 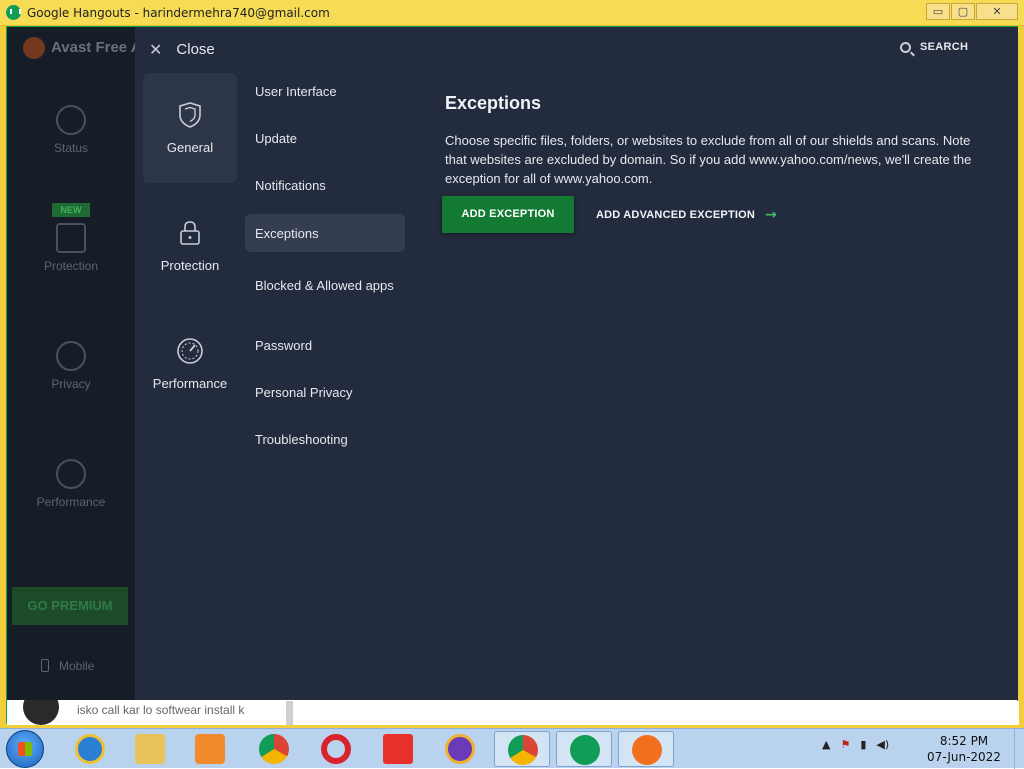 I want to click on taskbar-avast-running, so click(x=646, y=749).